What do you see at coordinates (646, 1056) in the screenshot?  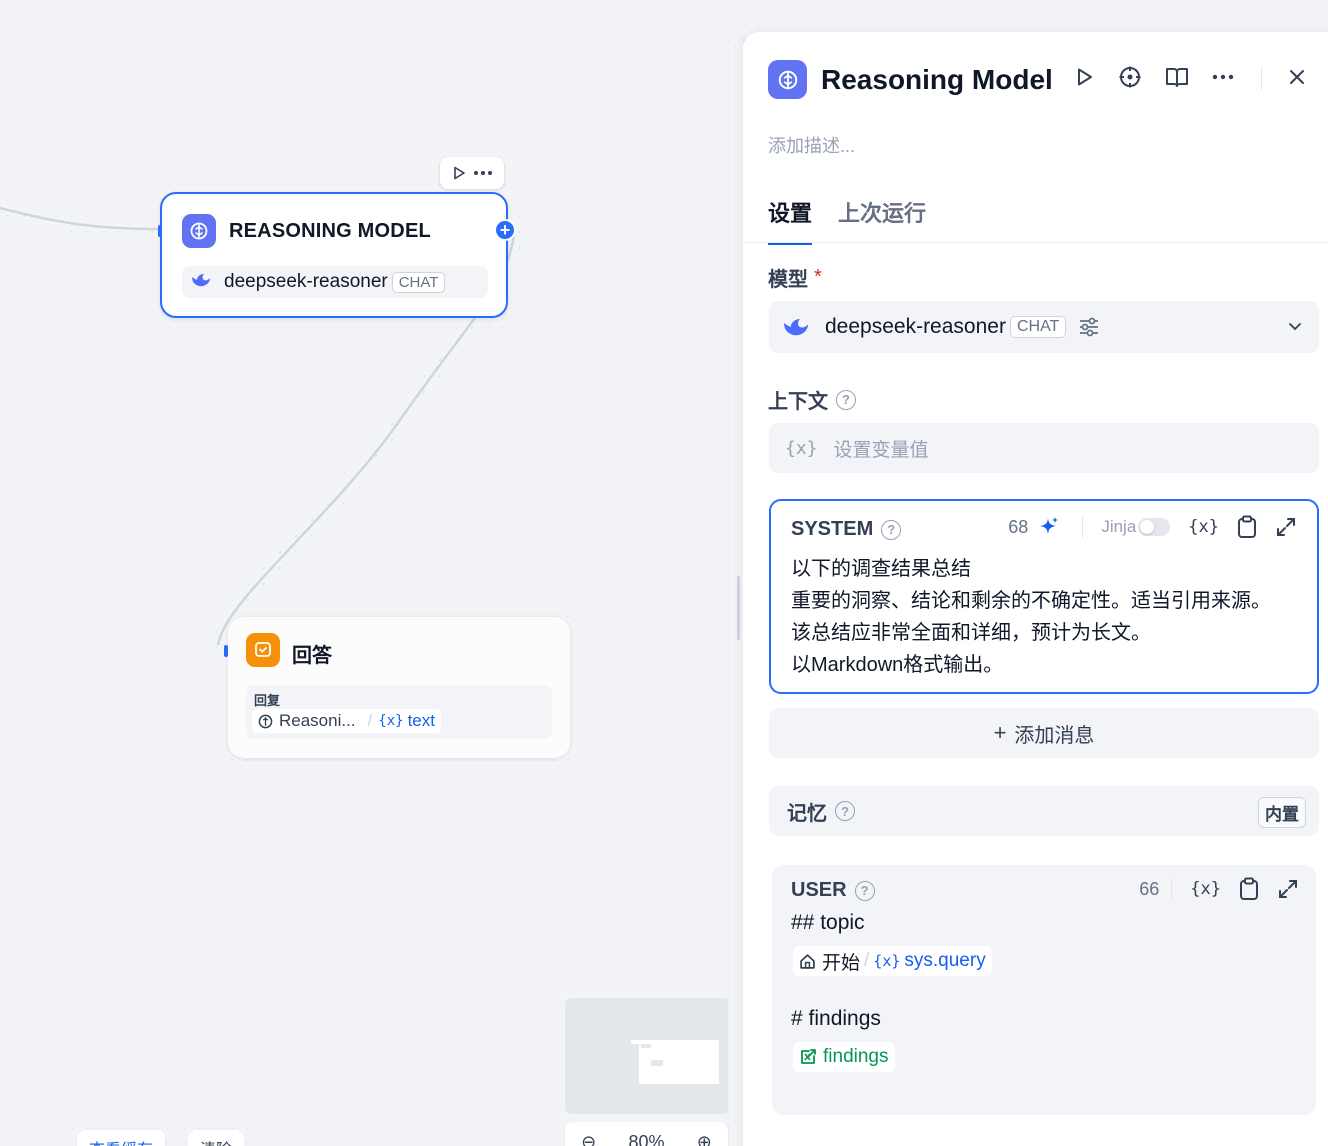 I see `minimap` at bounding box center [646, 1056].